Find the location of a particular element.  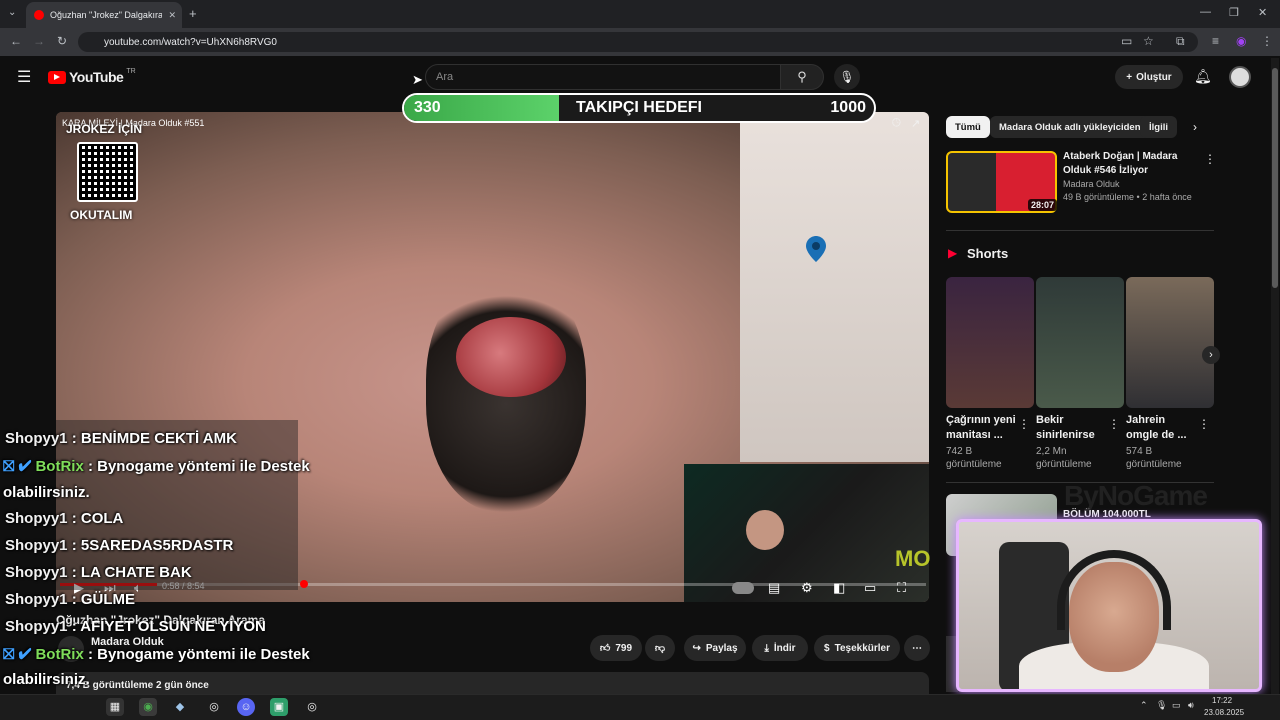

taskbar-obs-icon: ◎ is located at coordinates (214, 707).